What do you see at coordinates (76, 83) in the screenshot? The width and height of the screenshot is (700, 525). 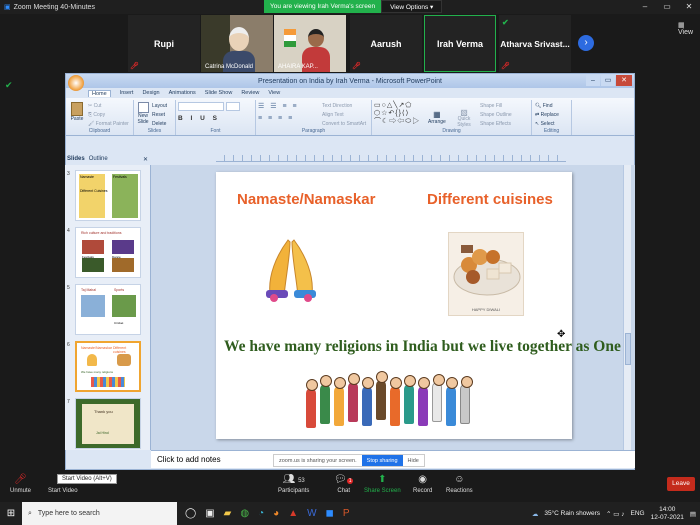 I see `office-button` at bounding box center [76, 83].